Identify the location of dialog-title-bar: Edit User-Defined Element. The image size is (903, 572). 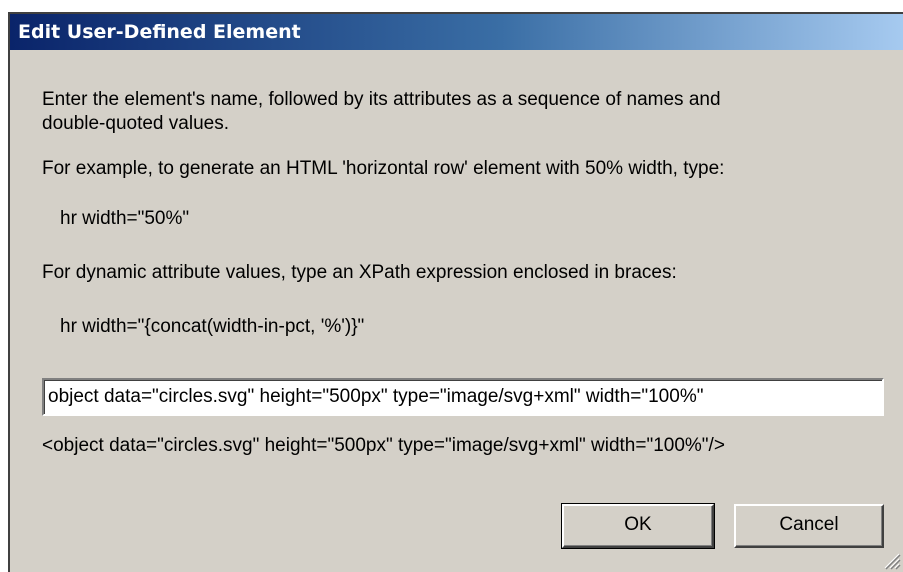
(456, 32).